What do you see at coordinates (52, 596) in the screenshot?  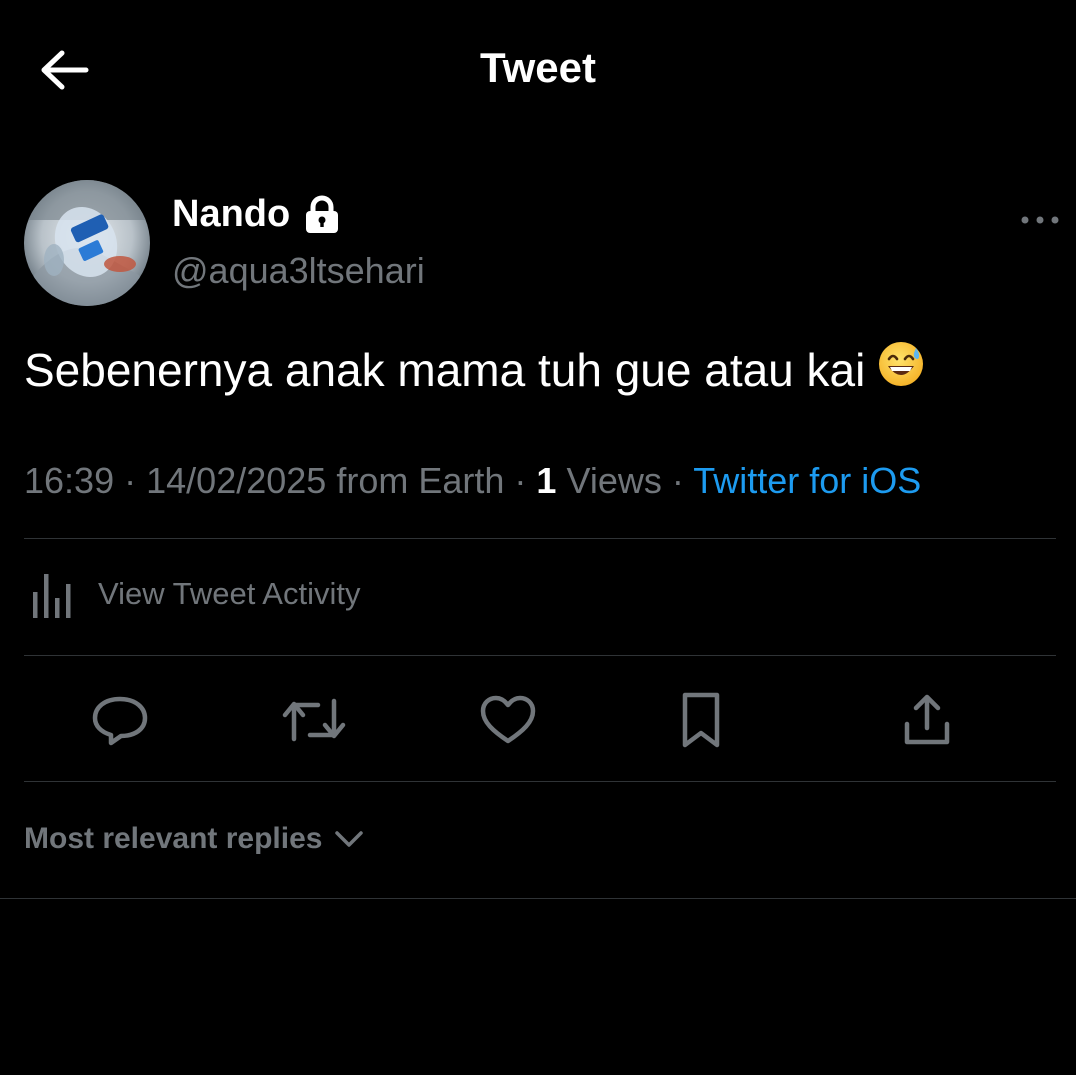 I see `bar-chart-icon` at bounding box center [52, 596].